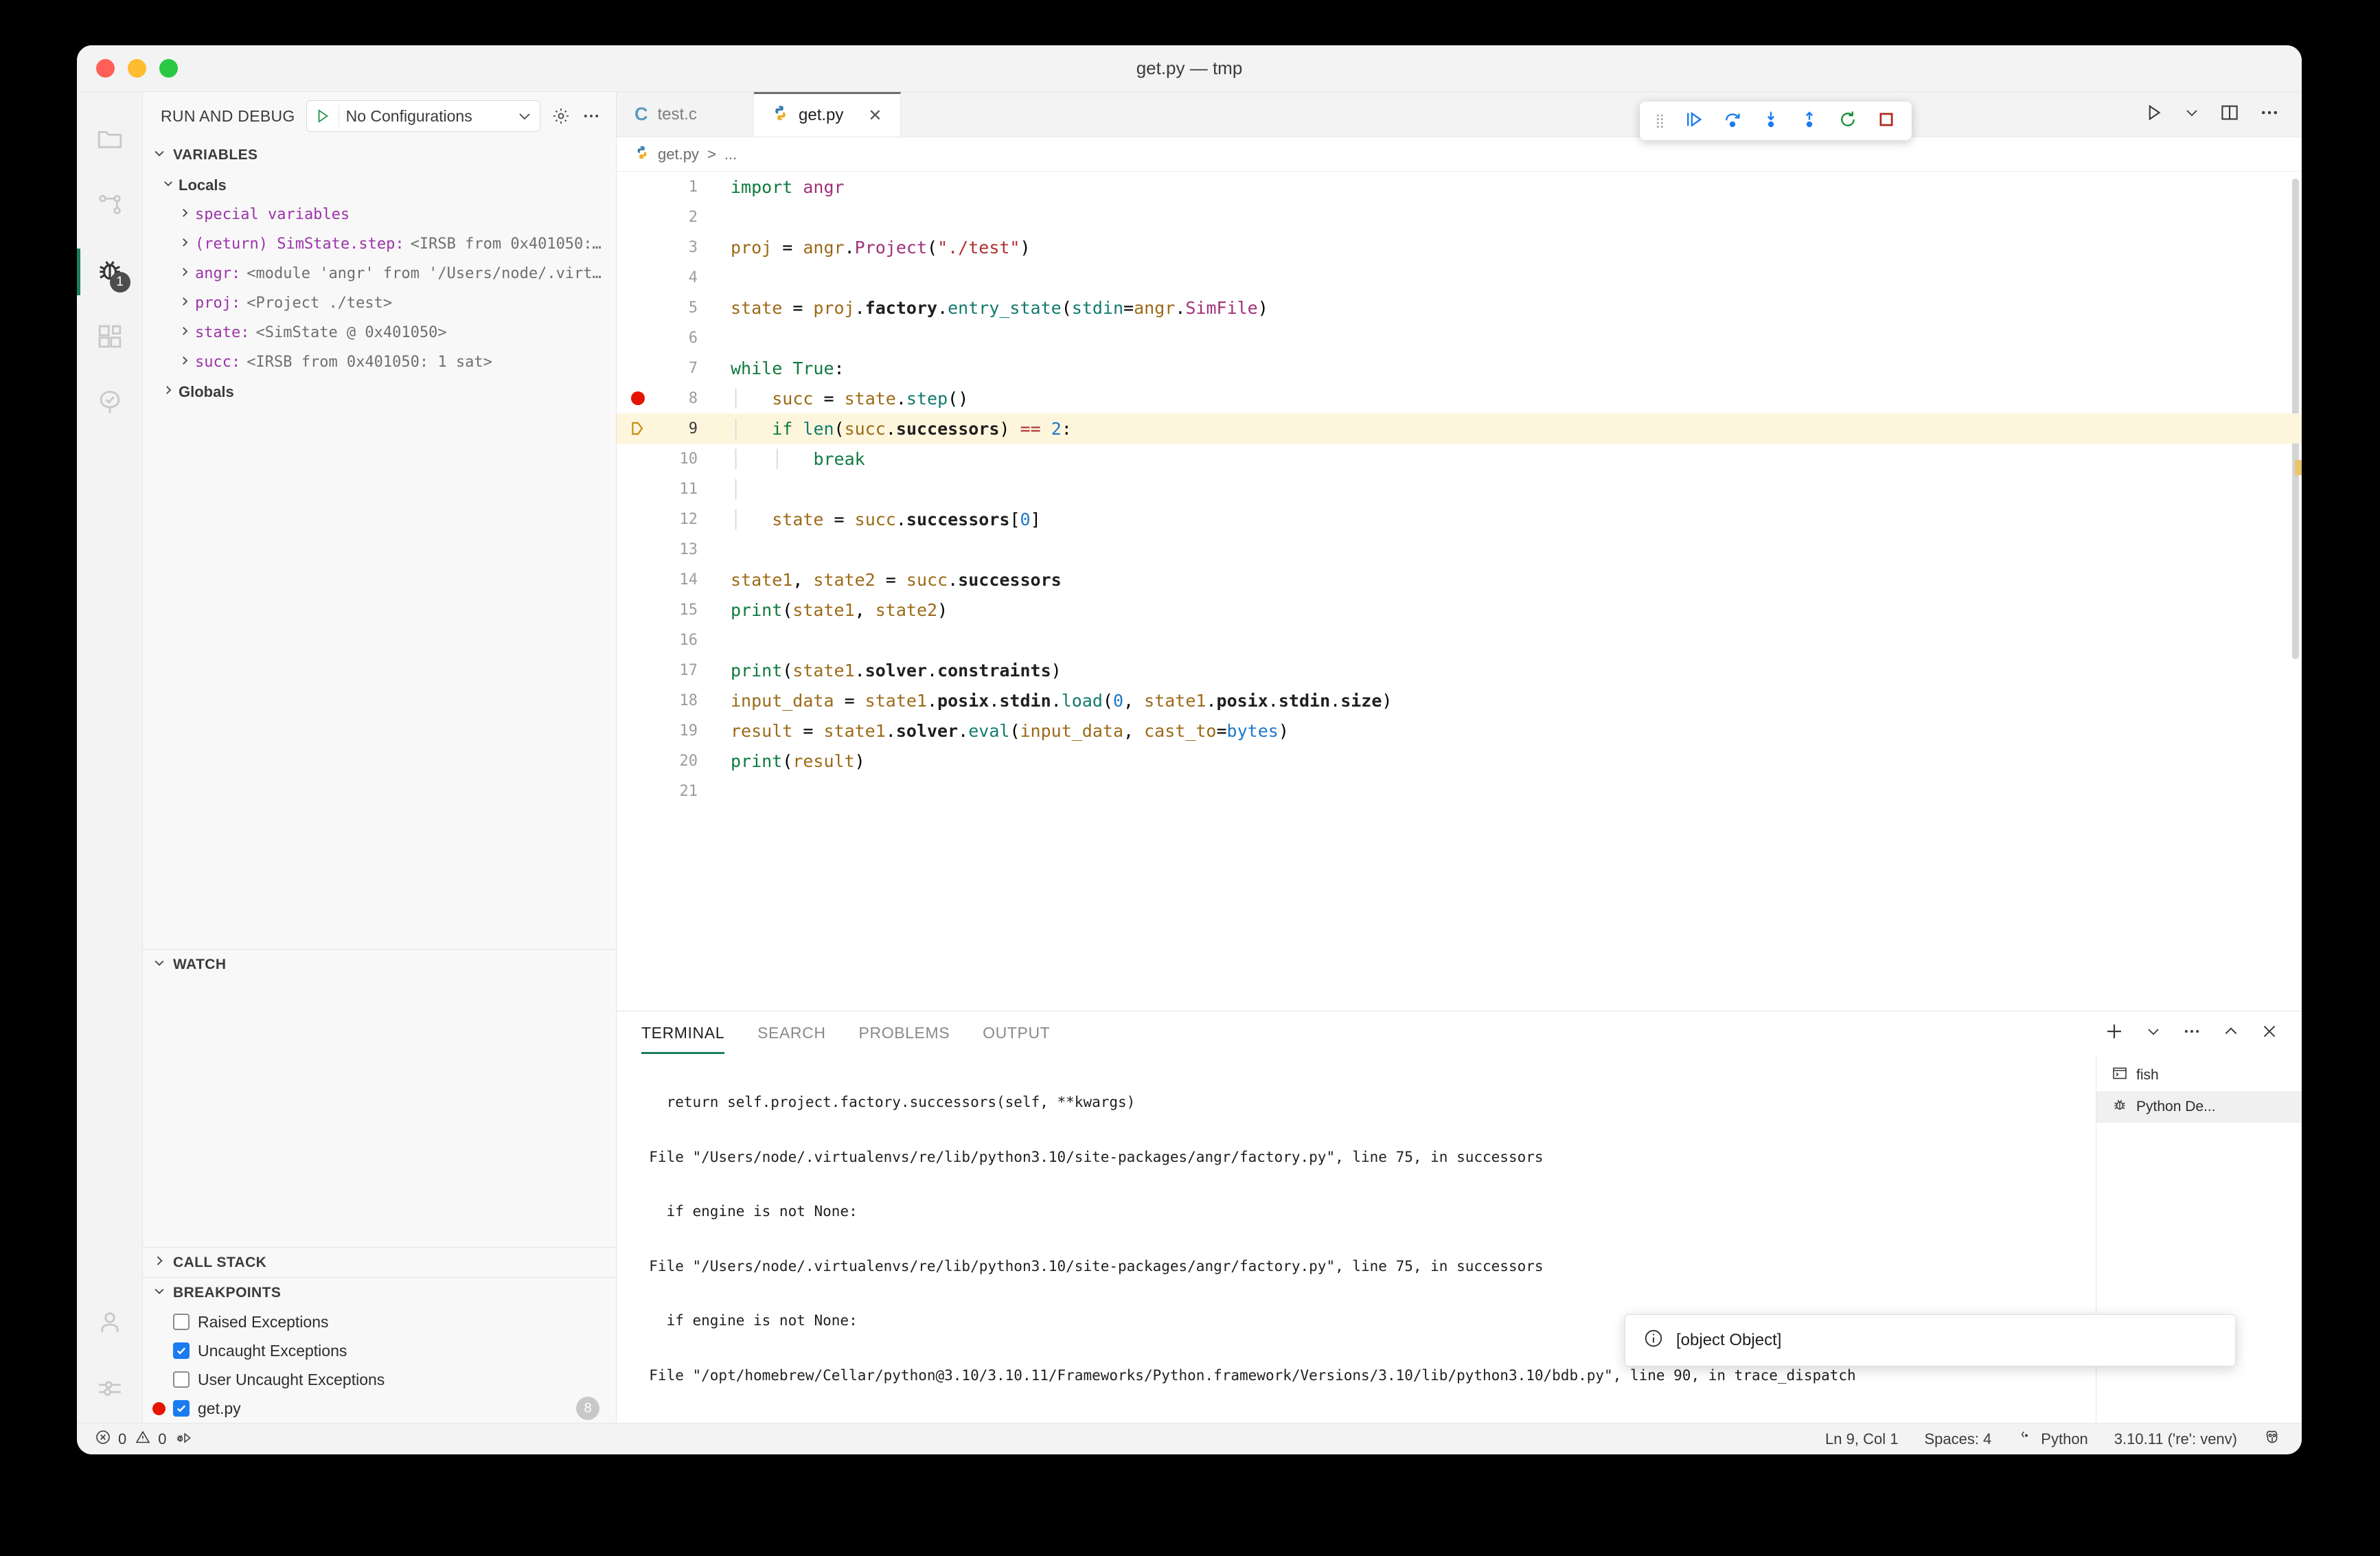 The height and width of the screenshot is (1556, 2380). I want to click on code-line: 17 print(state1.solver.constraints), so click(1459, 670).